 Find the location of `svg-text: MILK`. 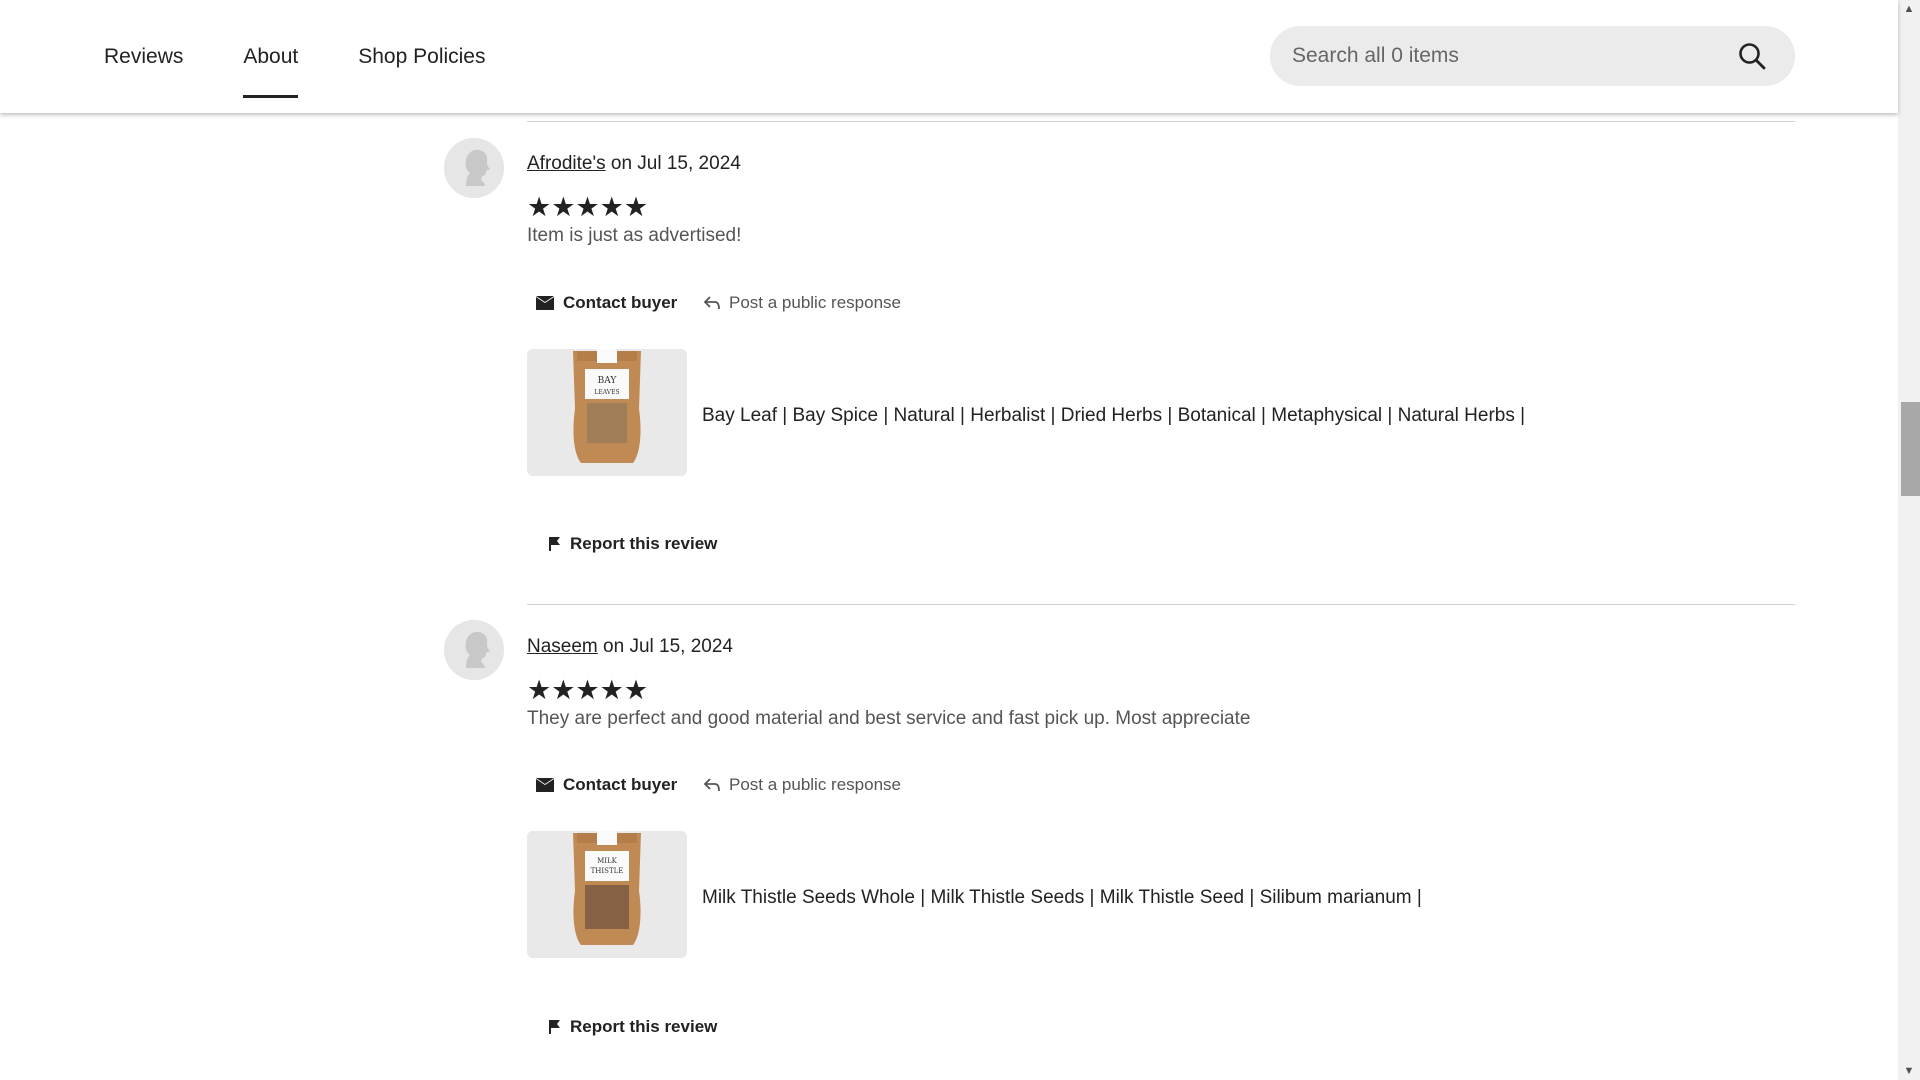

svg-text: MILK is located at coordinates (607, 861).